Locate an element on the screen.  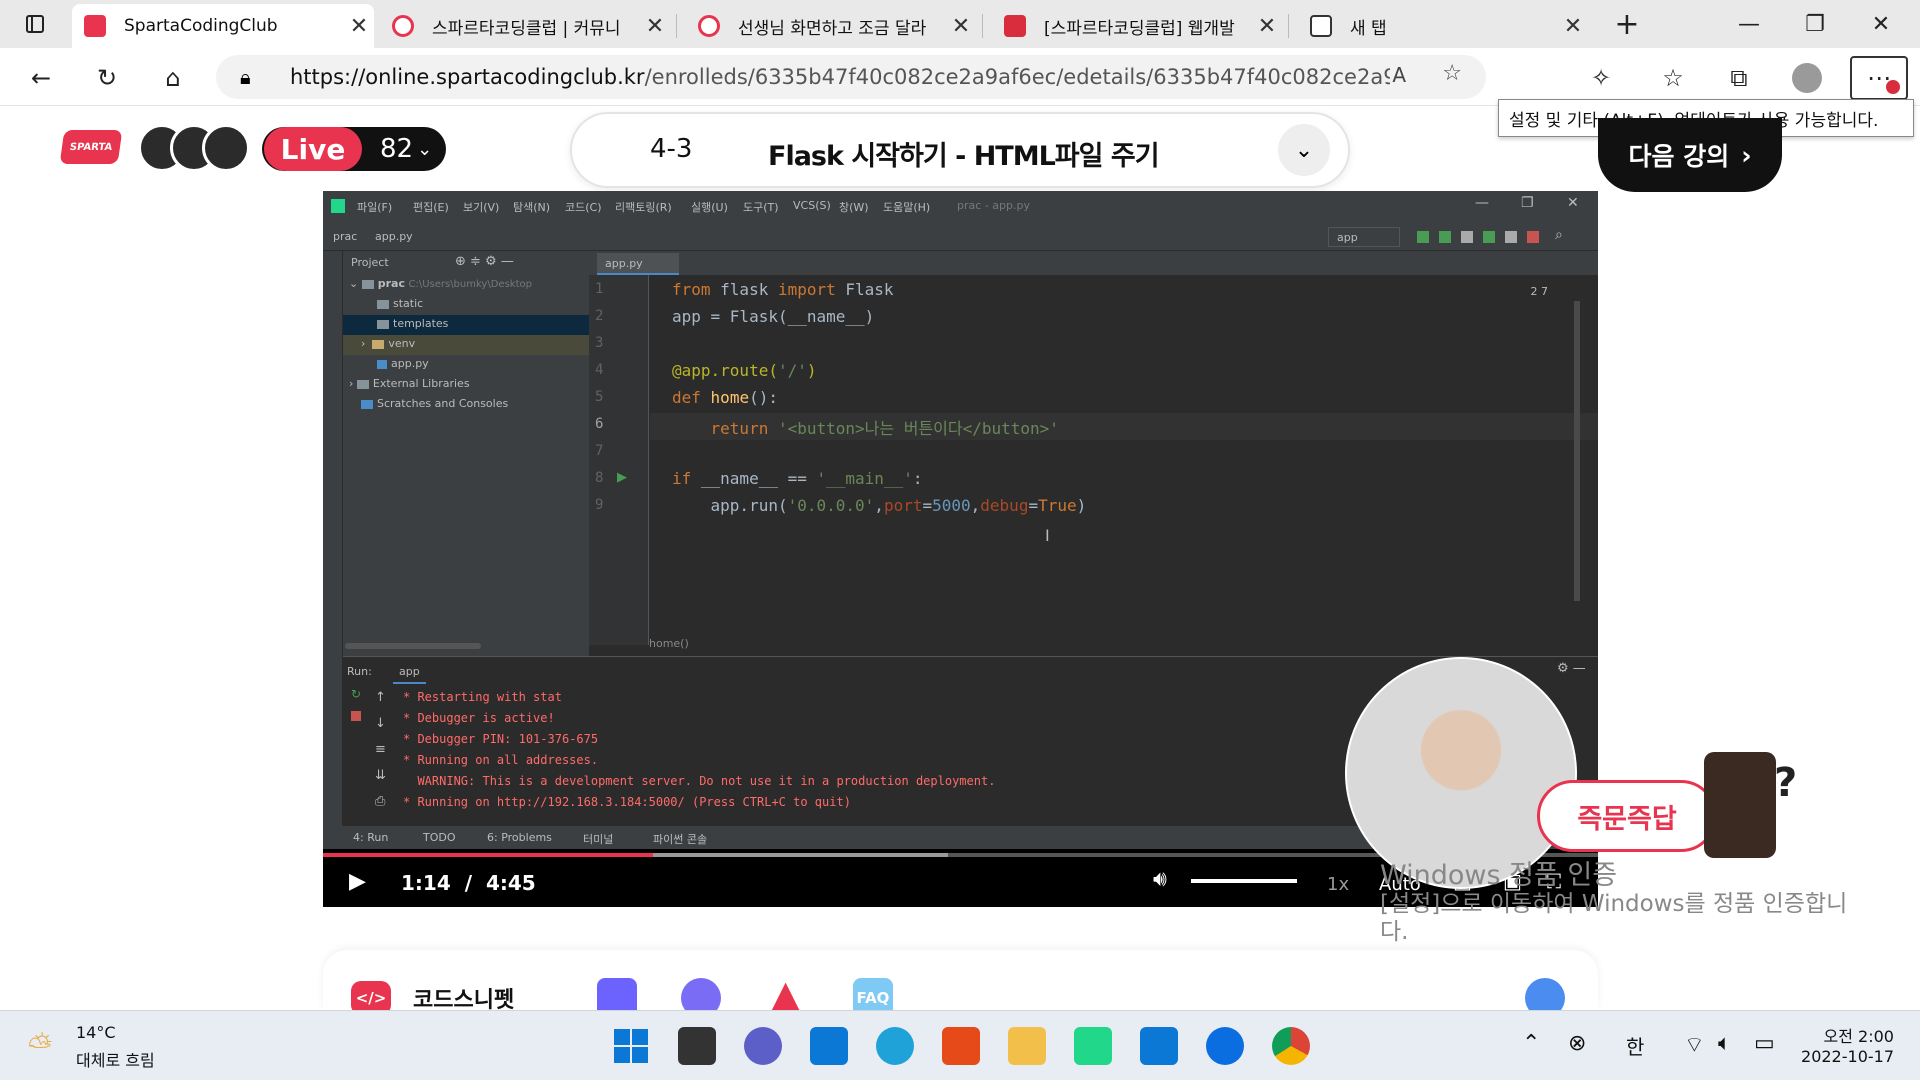
console-line: * Restarting with stat is located at coordinates (482, 697).